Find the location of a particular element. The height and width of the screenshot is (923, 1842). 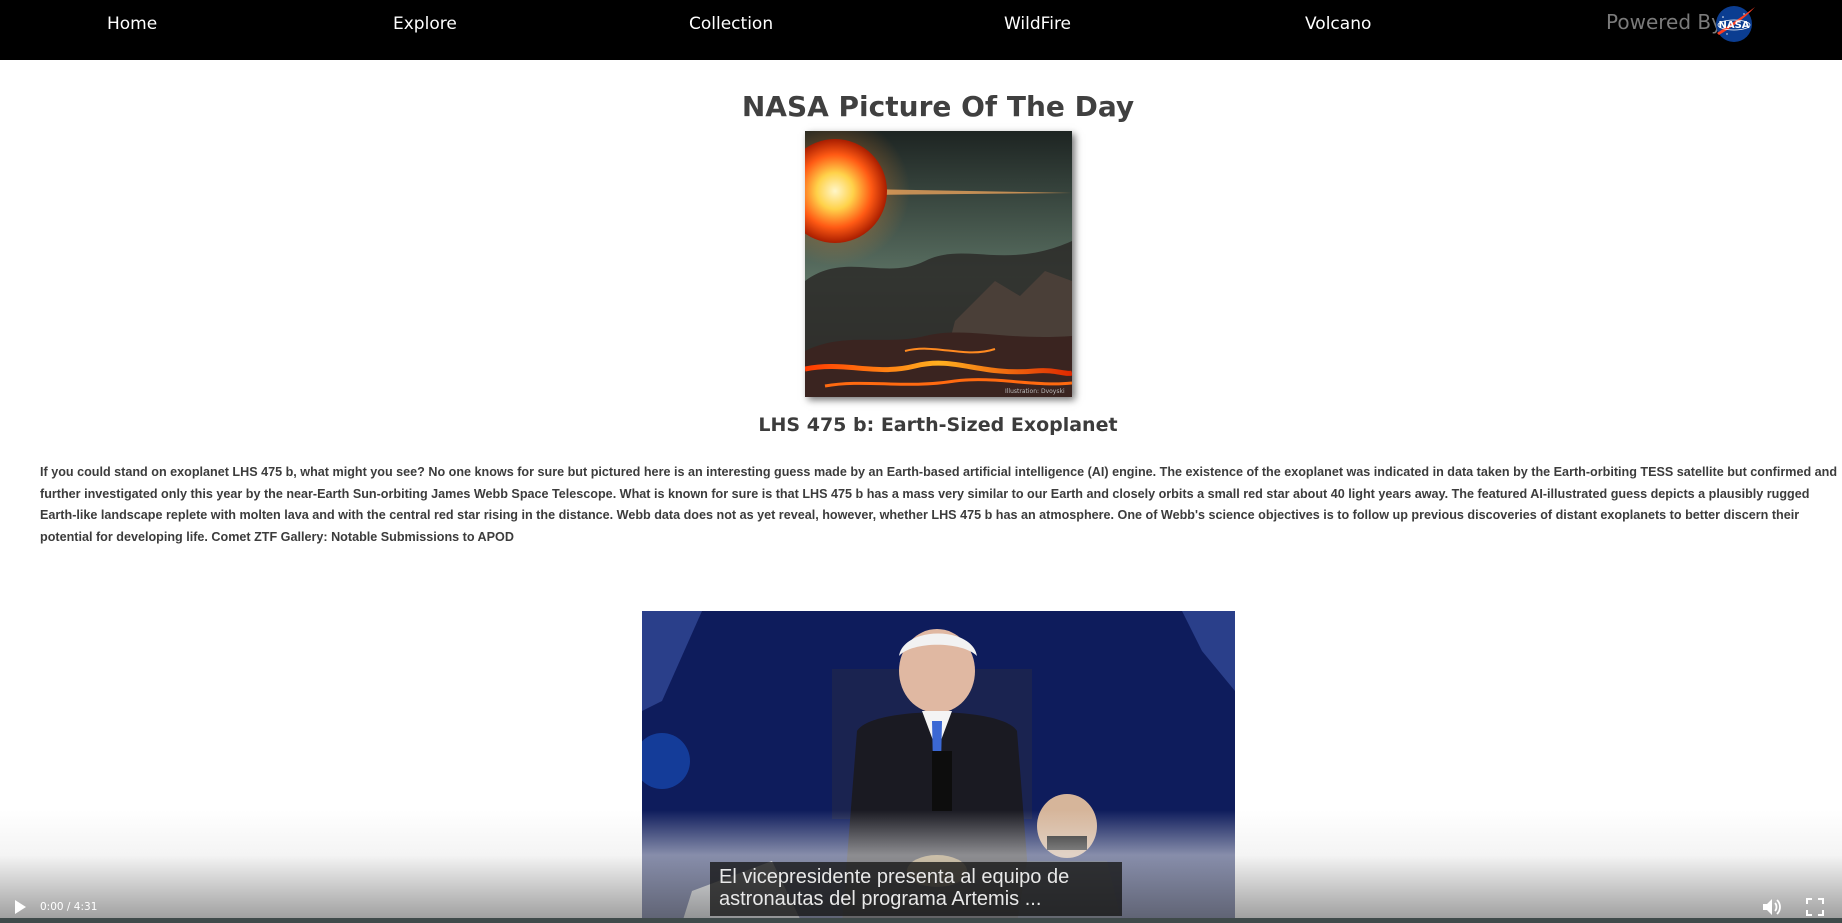

nasa-logo-icon: NASA is located at coordinates (1735, 23).